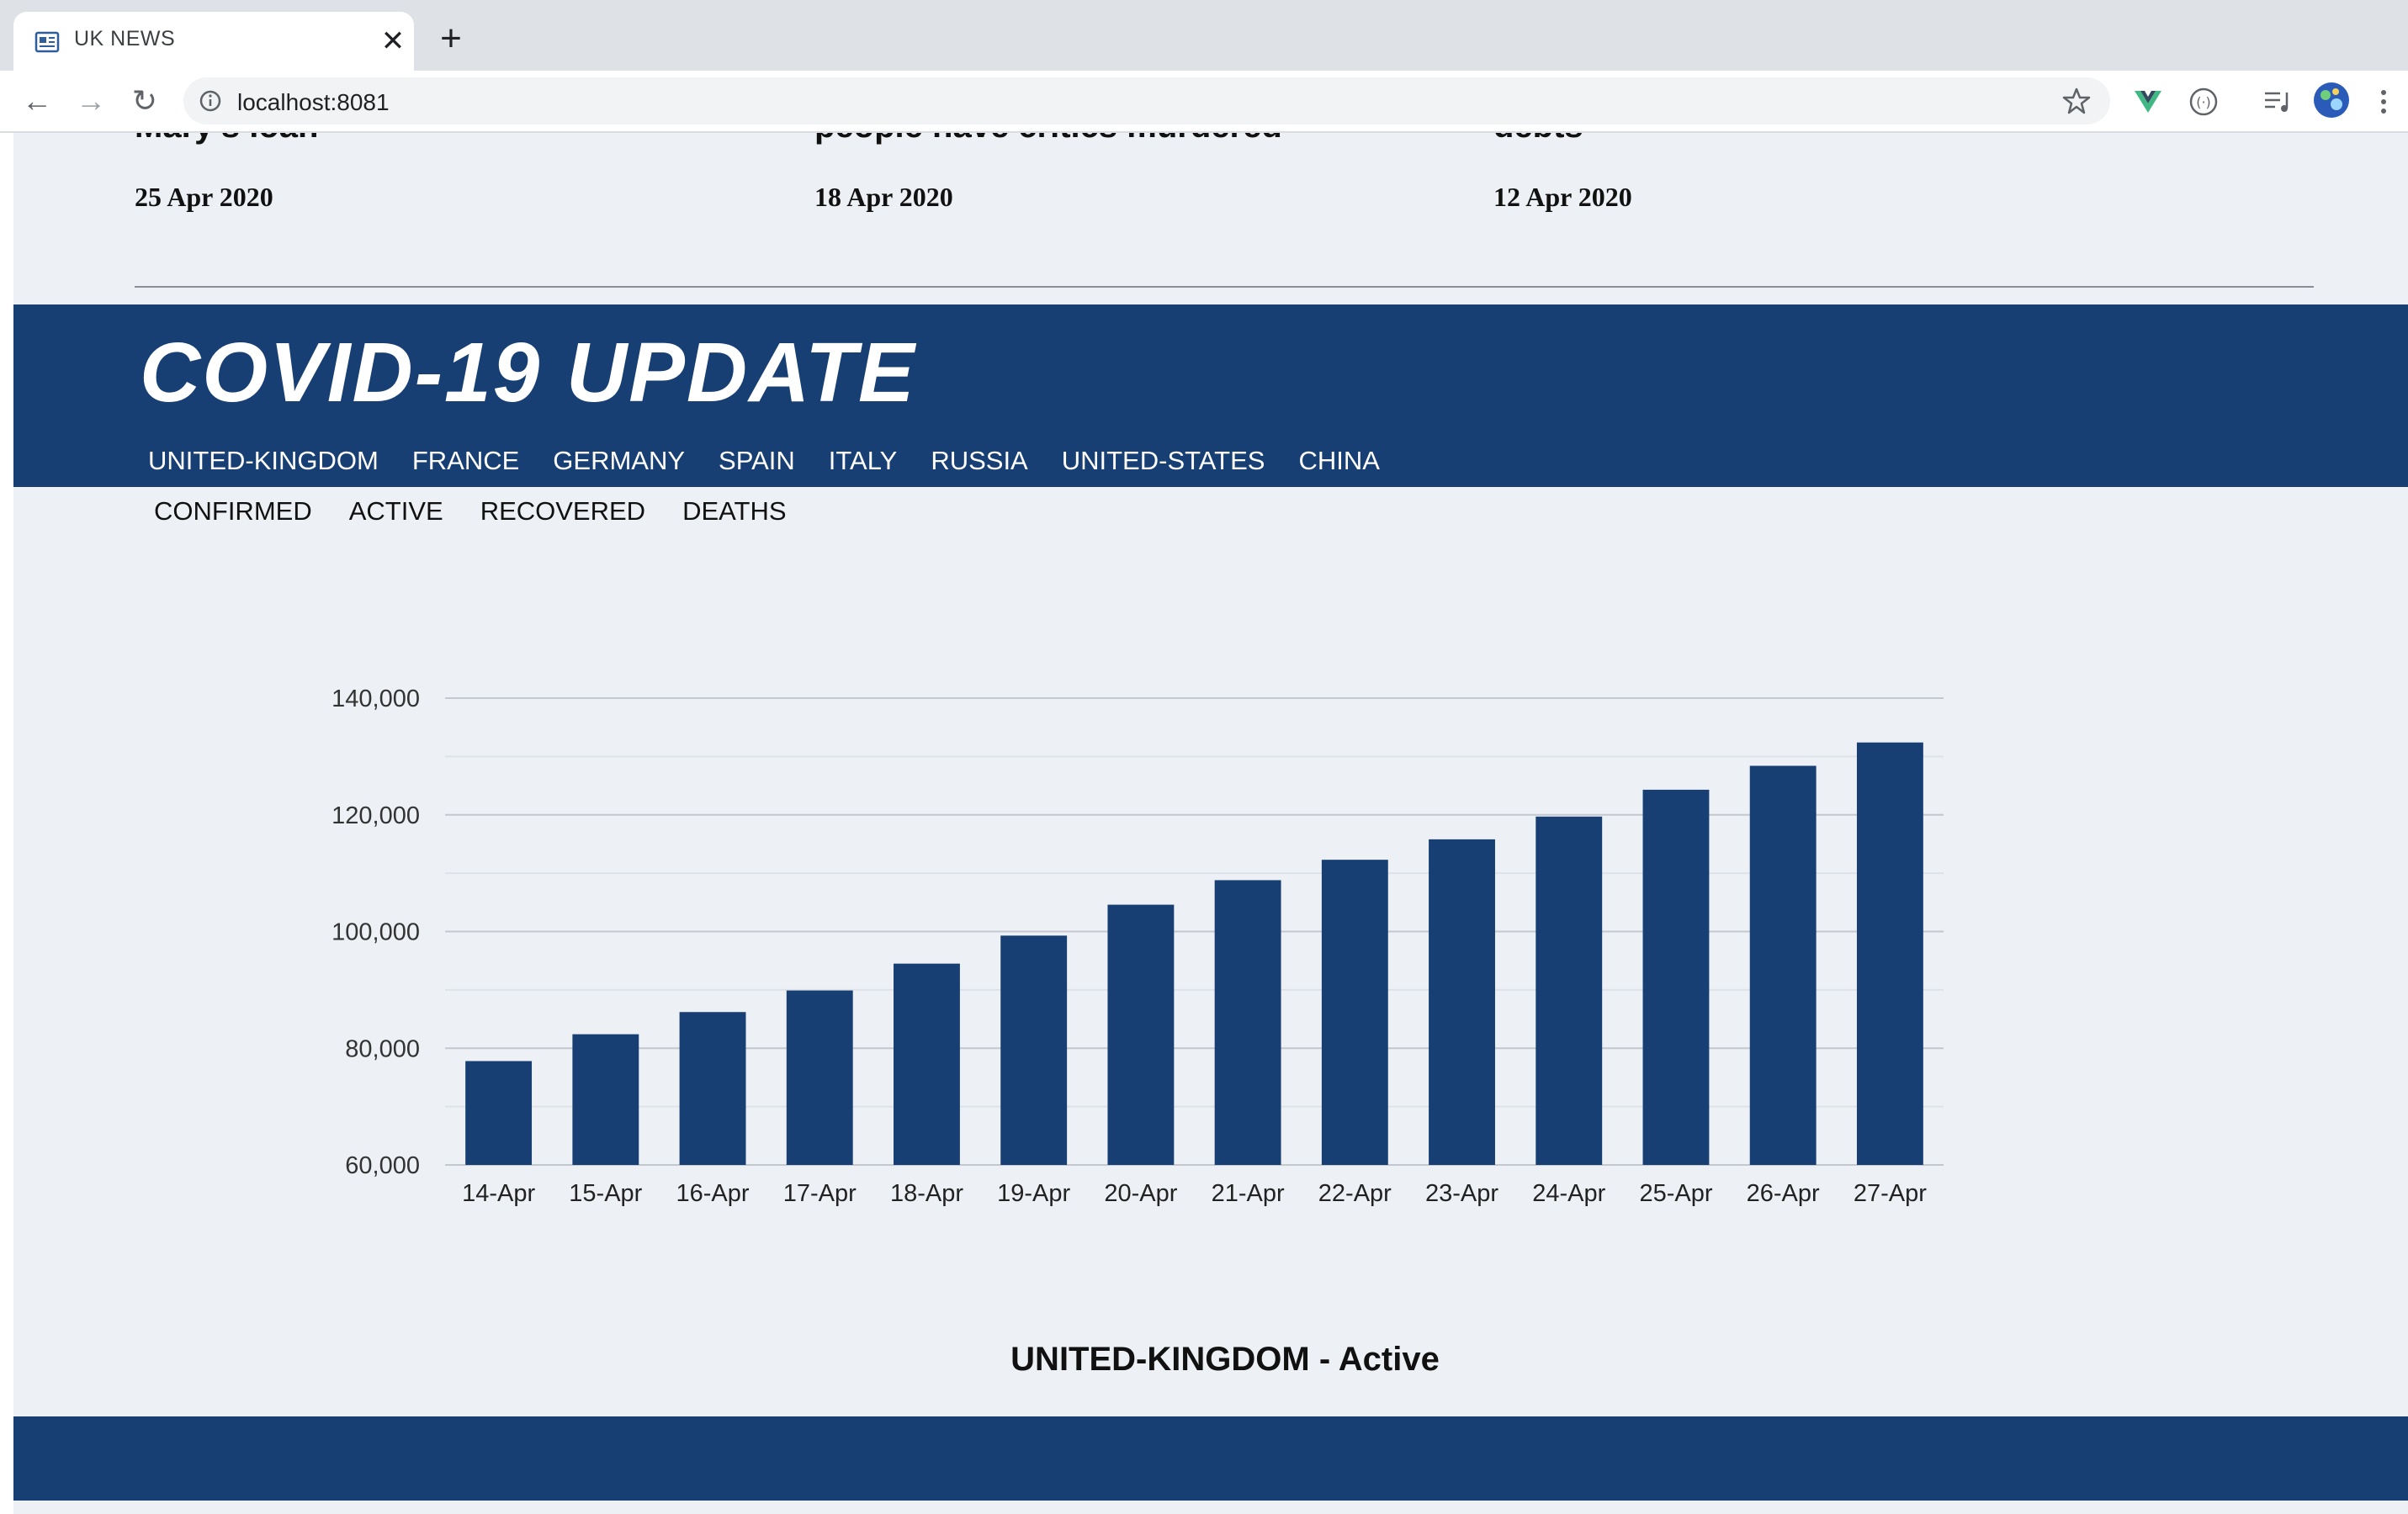  I want to click on info-icon, so click(210, 101).